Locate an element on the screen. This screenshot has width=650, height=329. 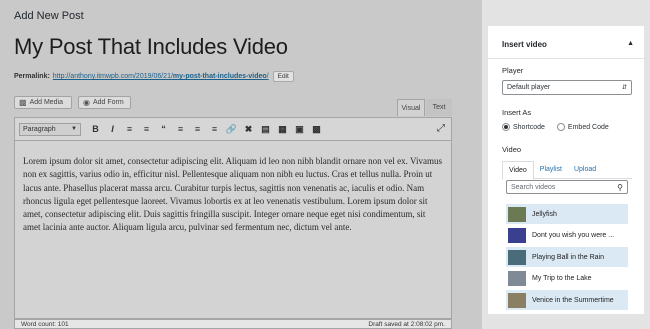
search-icon: ⚲ is located at coordinates (620, 187).